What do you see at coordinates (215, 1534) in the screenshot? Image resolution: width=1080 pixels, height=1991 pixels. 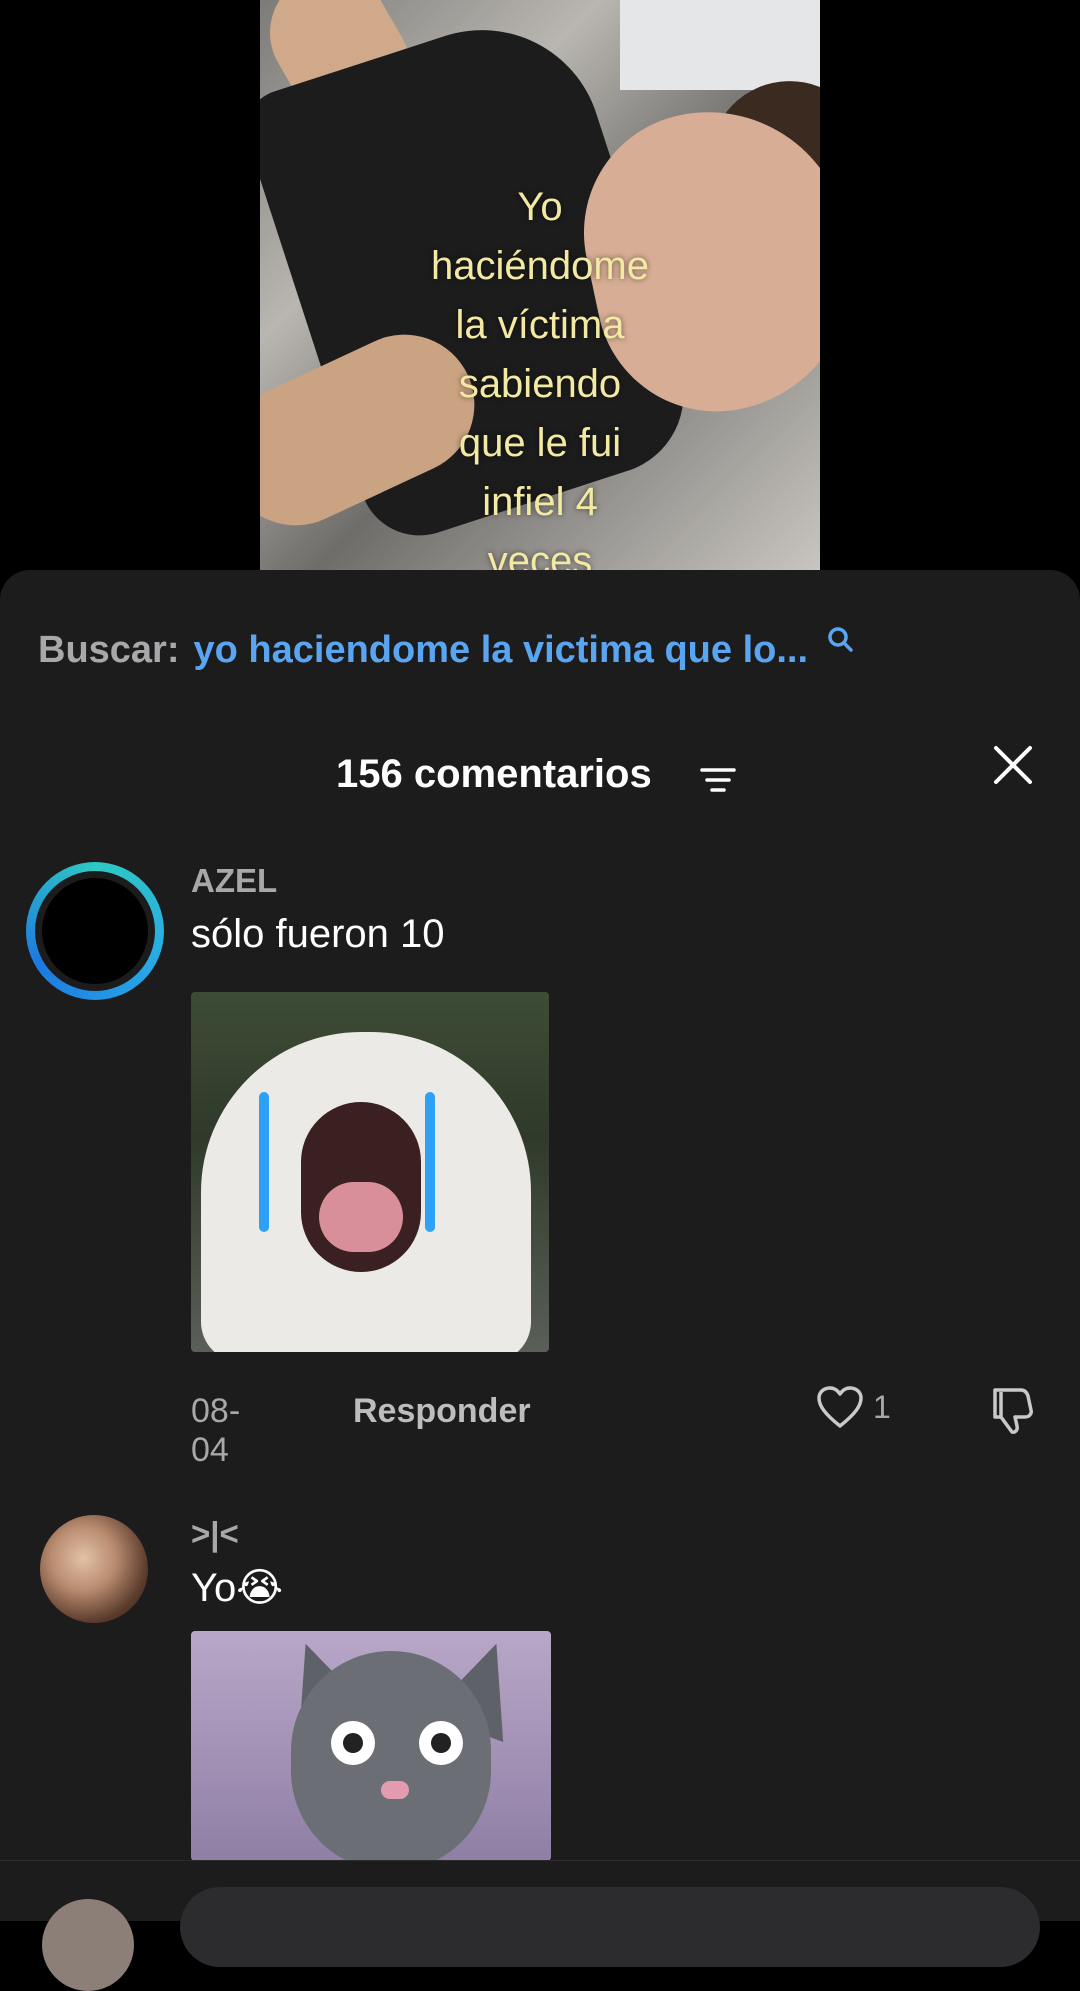 I see `comment-username: >|<` at bounding box center [215, 1534].